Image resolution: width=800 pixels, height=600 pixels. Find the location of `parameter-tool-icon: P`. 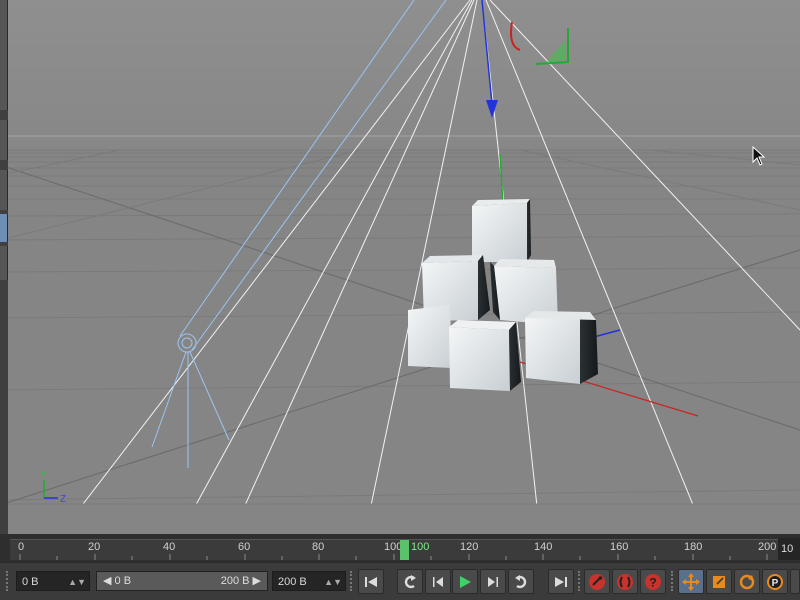

parameter-tool-icon: P is located at coordinates (775, 581).